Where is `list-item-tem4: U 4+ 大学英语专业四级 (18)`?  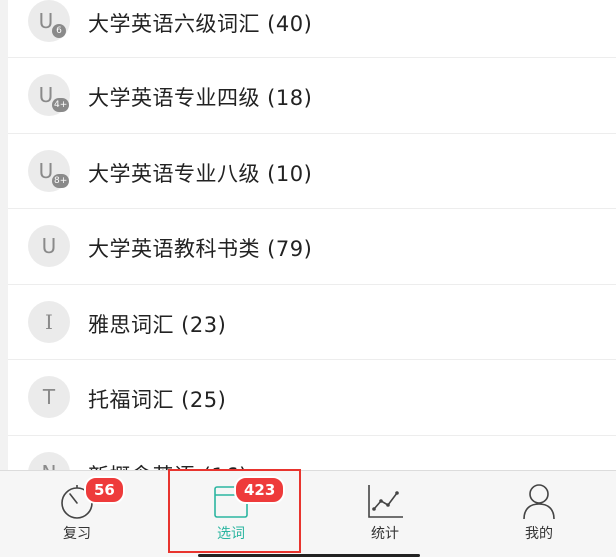
list-item-tem4: U 4+ 大学英语专业四级 (18) is located at coordinates (312, 96).